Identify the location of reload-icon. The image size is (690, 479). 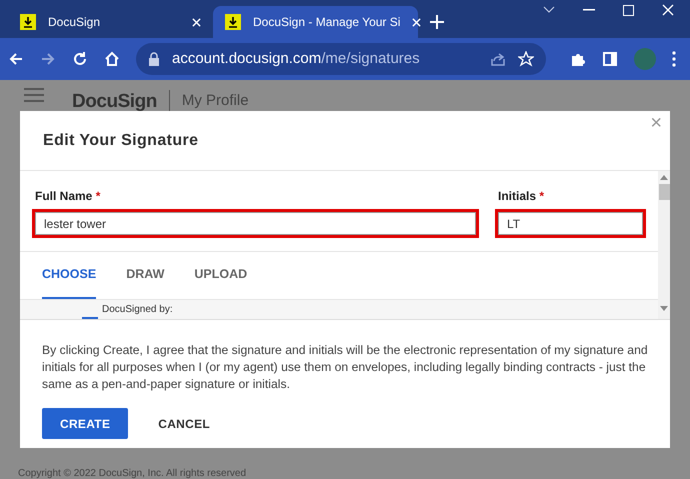
(80, 59).